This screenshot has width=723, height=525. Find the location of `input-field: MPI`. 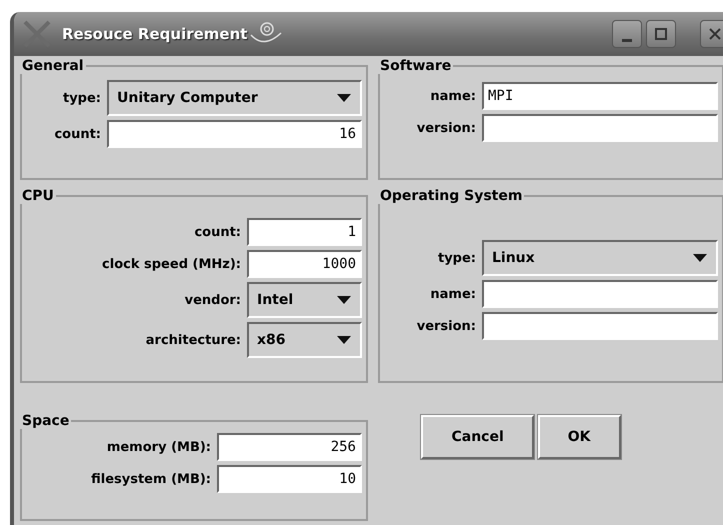

input-field: MPI is located at coordinates (600, 96).